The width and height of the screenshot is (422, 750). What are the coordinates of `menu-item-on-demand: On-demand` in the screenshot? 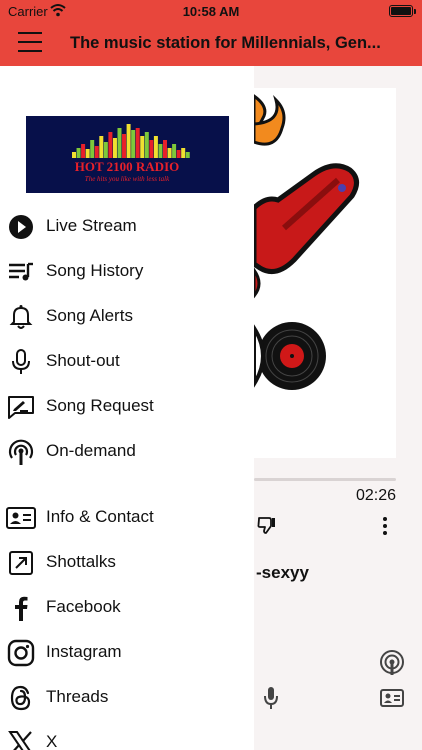 It's located at (127, 451).